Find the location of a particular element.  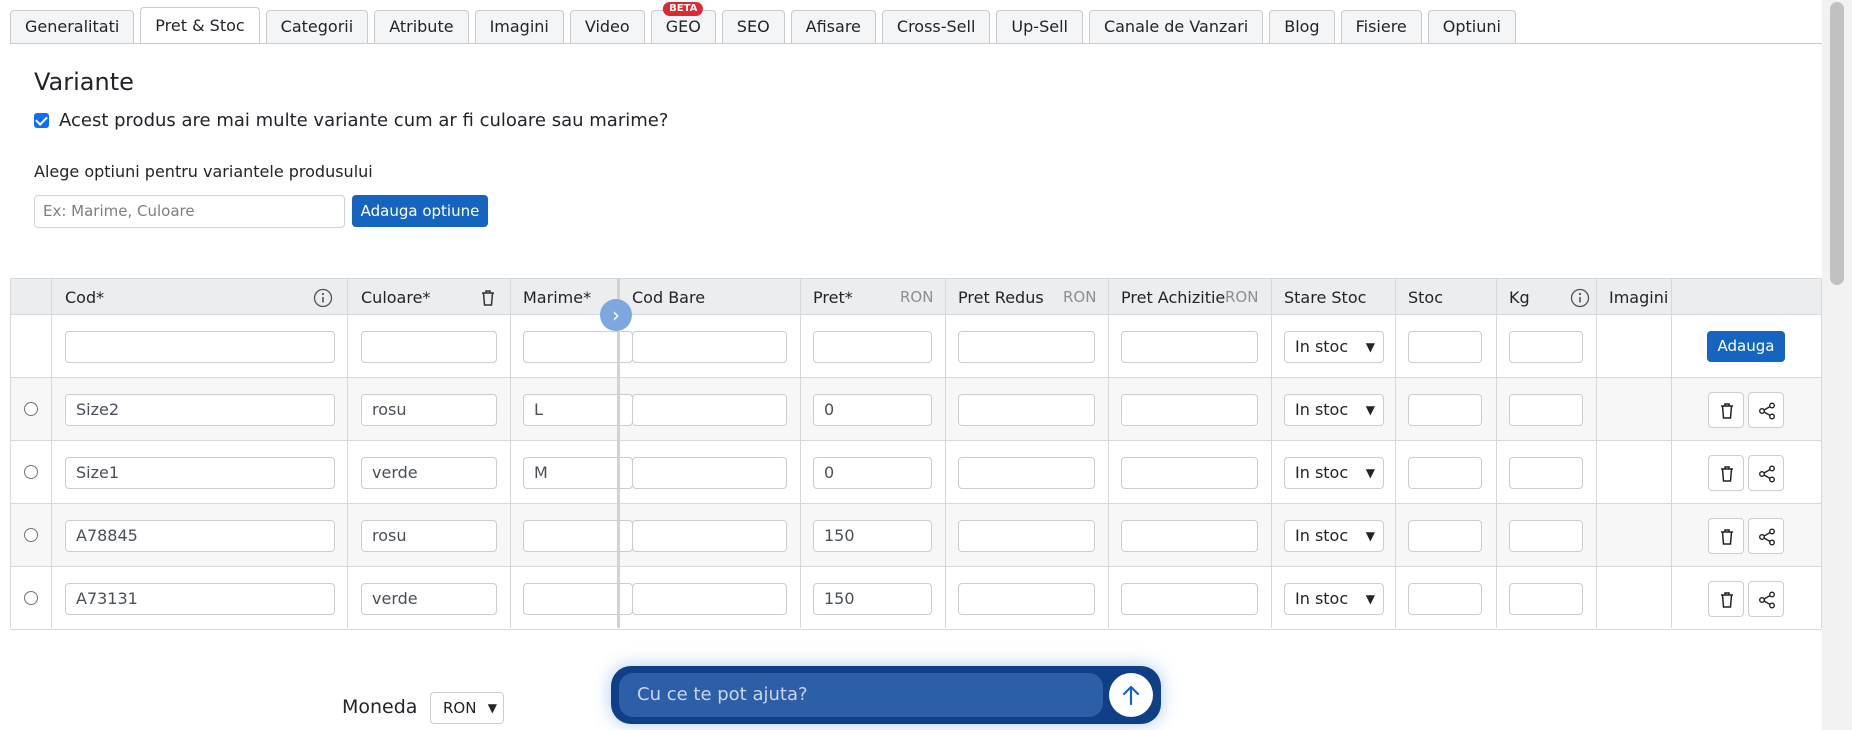

section-title: Variante is located at coordinates (84, 82).